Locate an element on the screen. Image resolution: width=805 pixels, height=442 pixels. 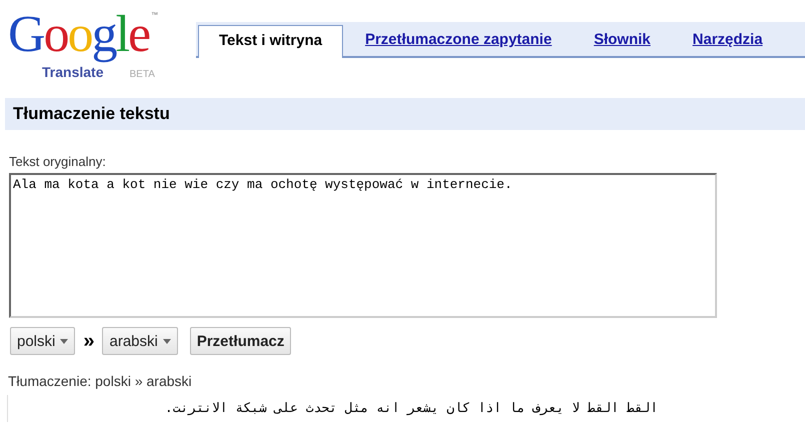
source-label: Tekst oryginalny: is located at coordinates (58, 161).